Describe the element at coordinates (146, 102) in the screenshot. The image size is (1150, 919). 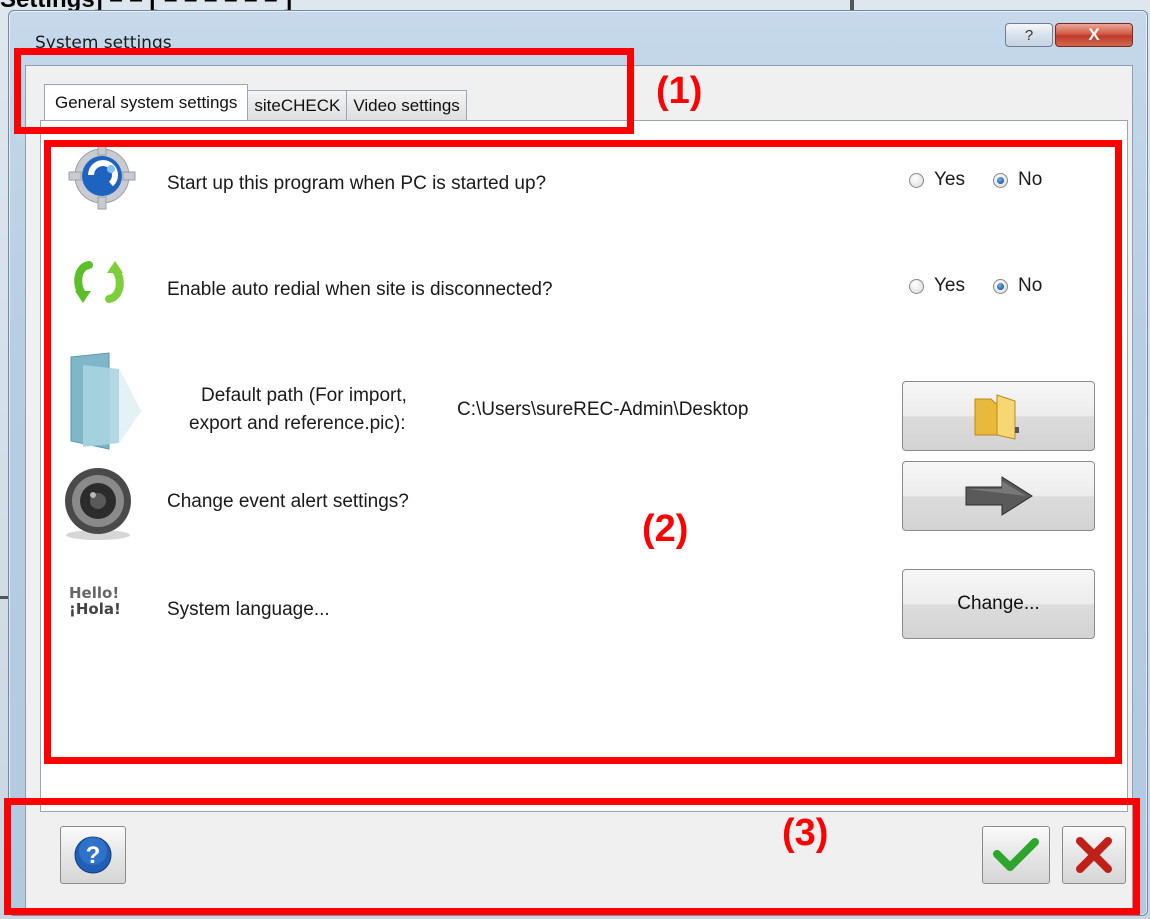
I see `tab-general-system-settings: General system settings` at that location.